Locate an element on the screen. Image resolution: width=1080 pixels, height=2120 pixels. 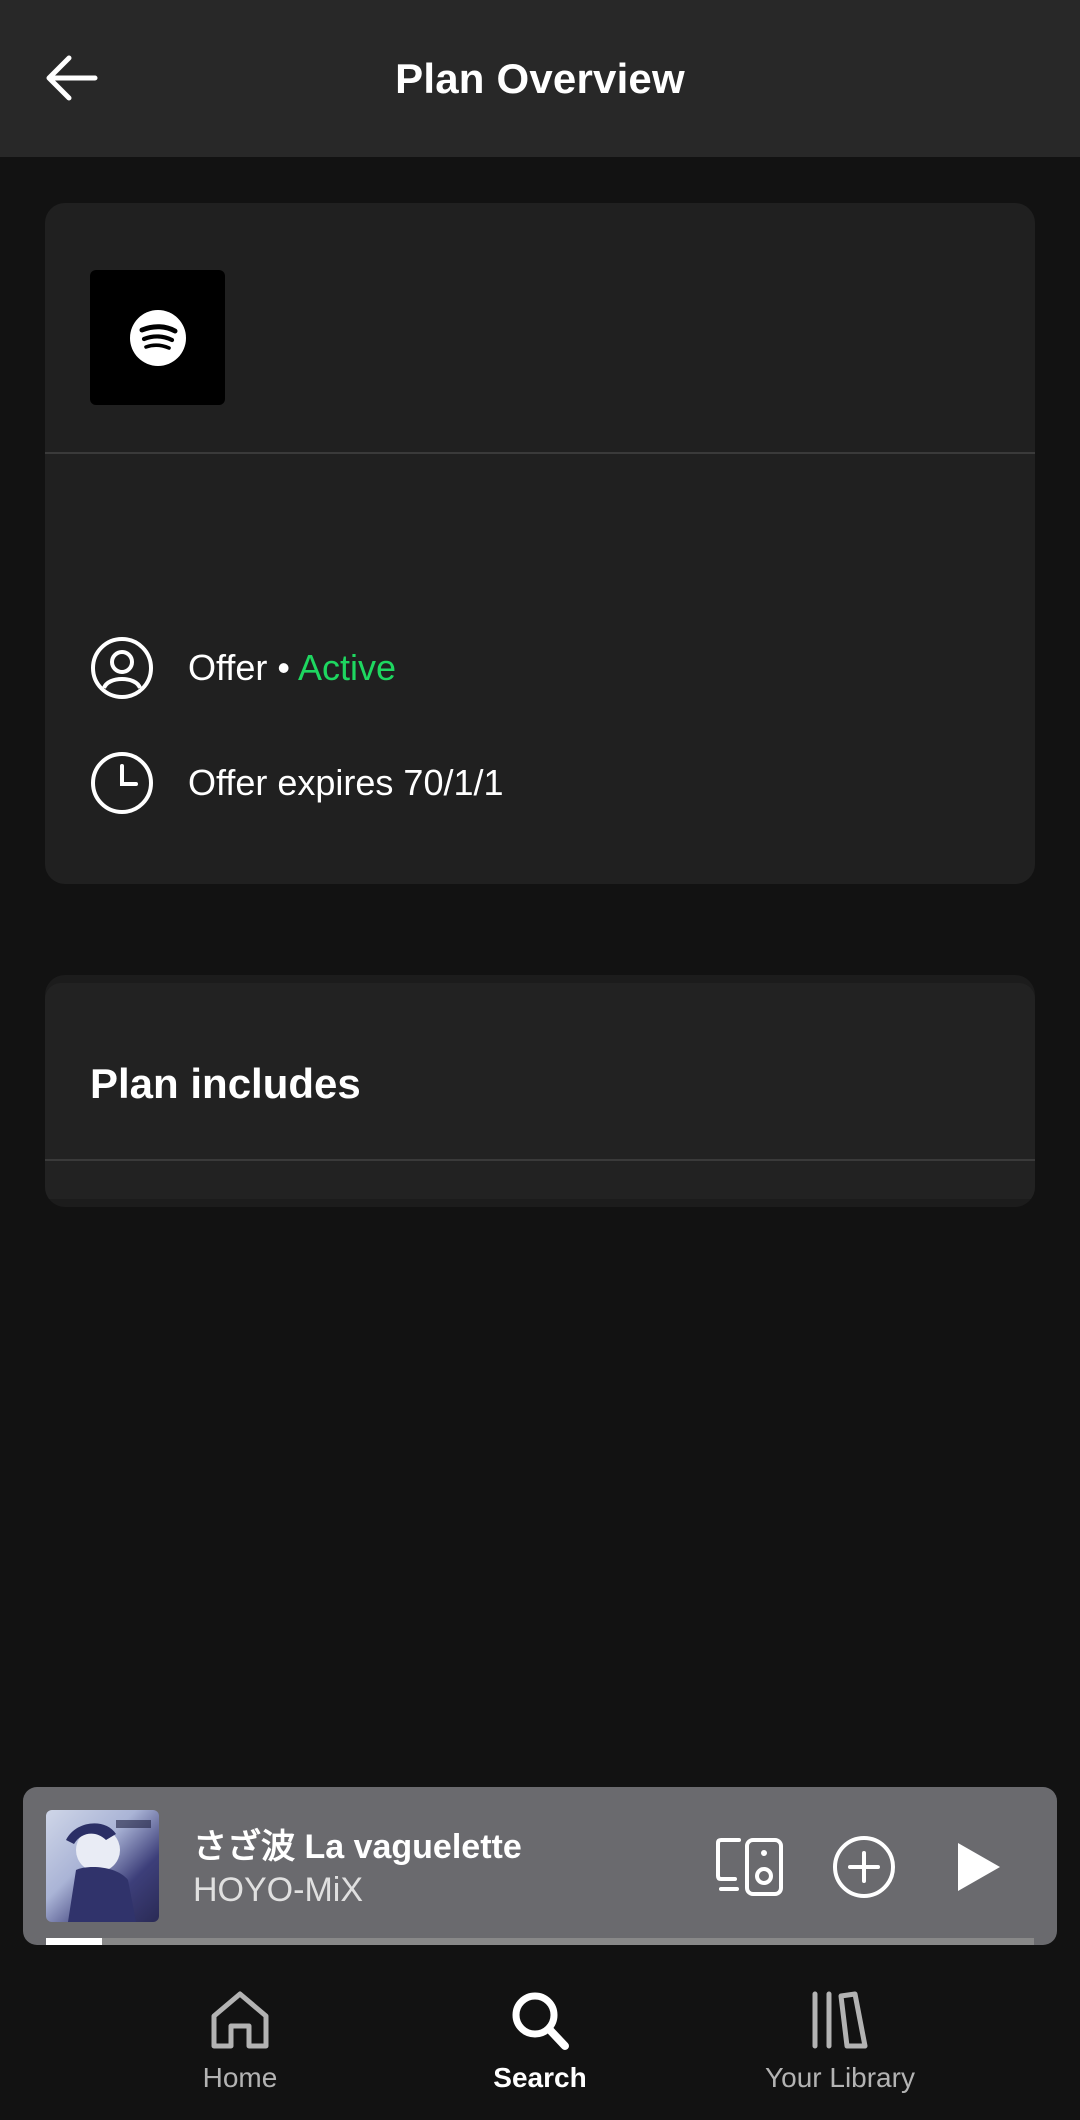
playback-progress is located at coordinates (540, 1941).